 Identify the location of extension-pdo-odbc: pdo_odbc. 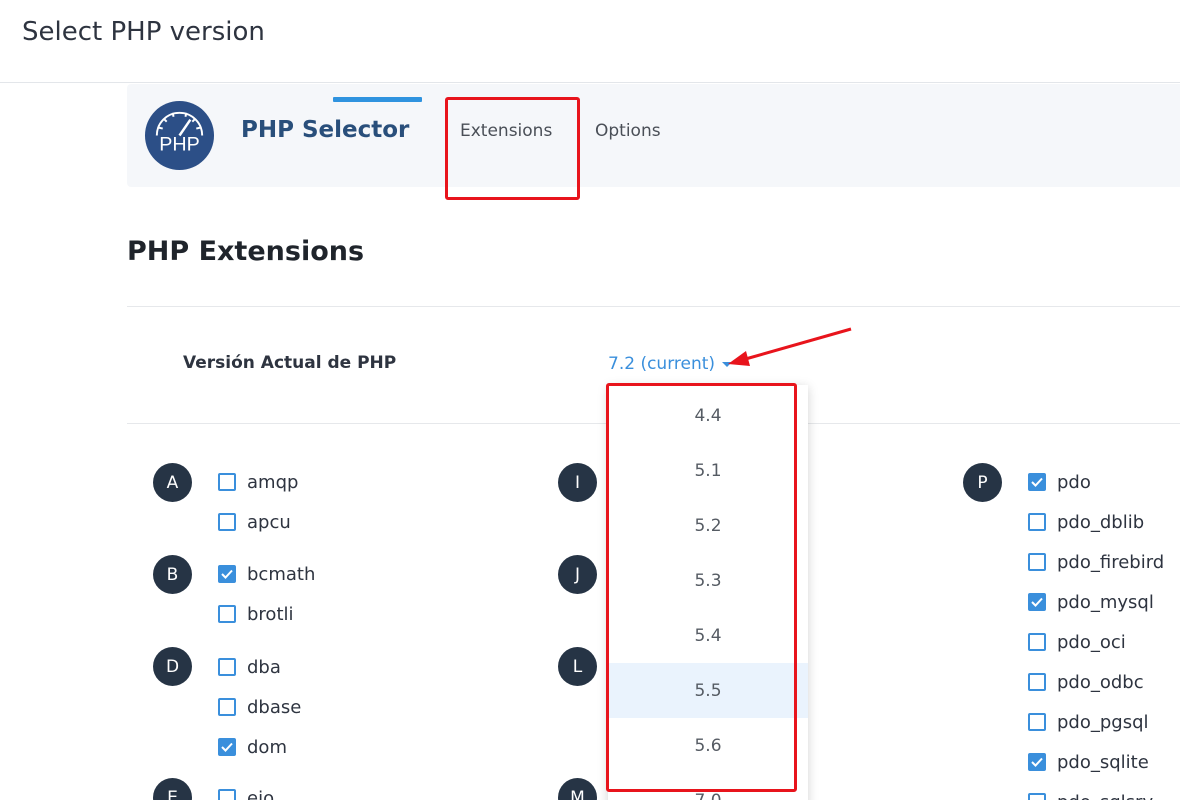
(1086, 682).